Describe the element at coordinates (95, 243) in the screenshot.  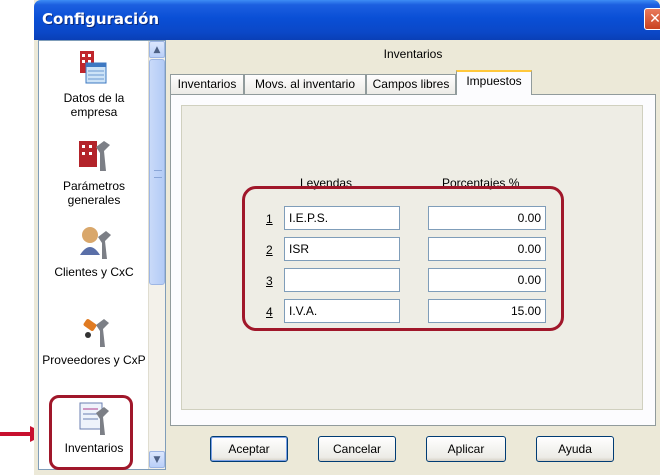
I see `clients-icon` at that location.